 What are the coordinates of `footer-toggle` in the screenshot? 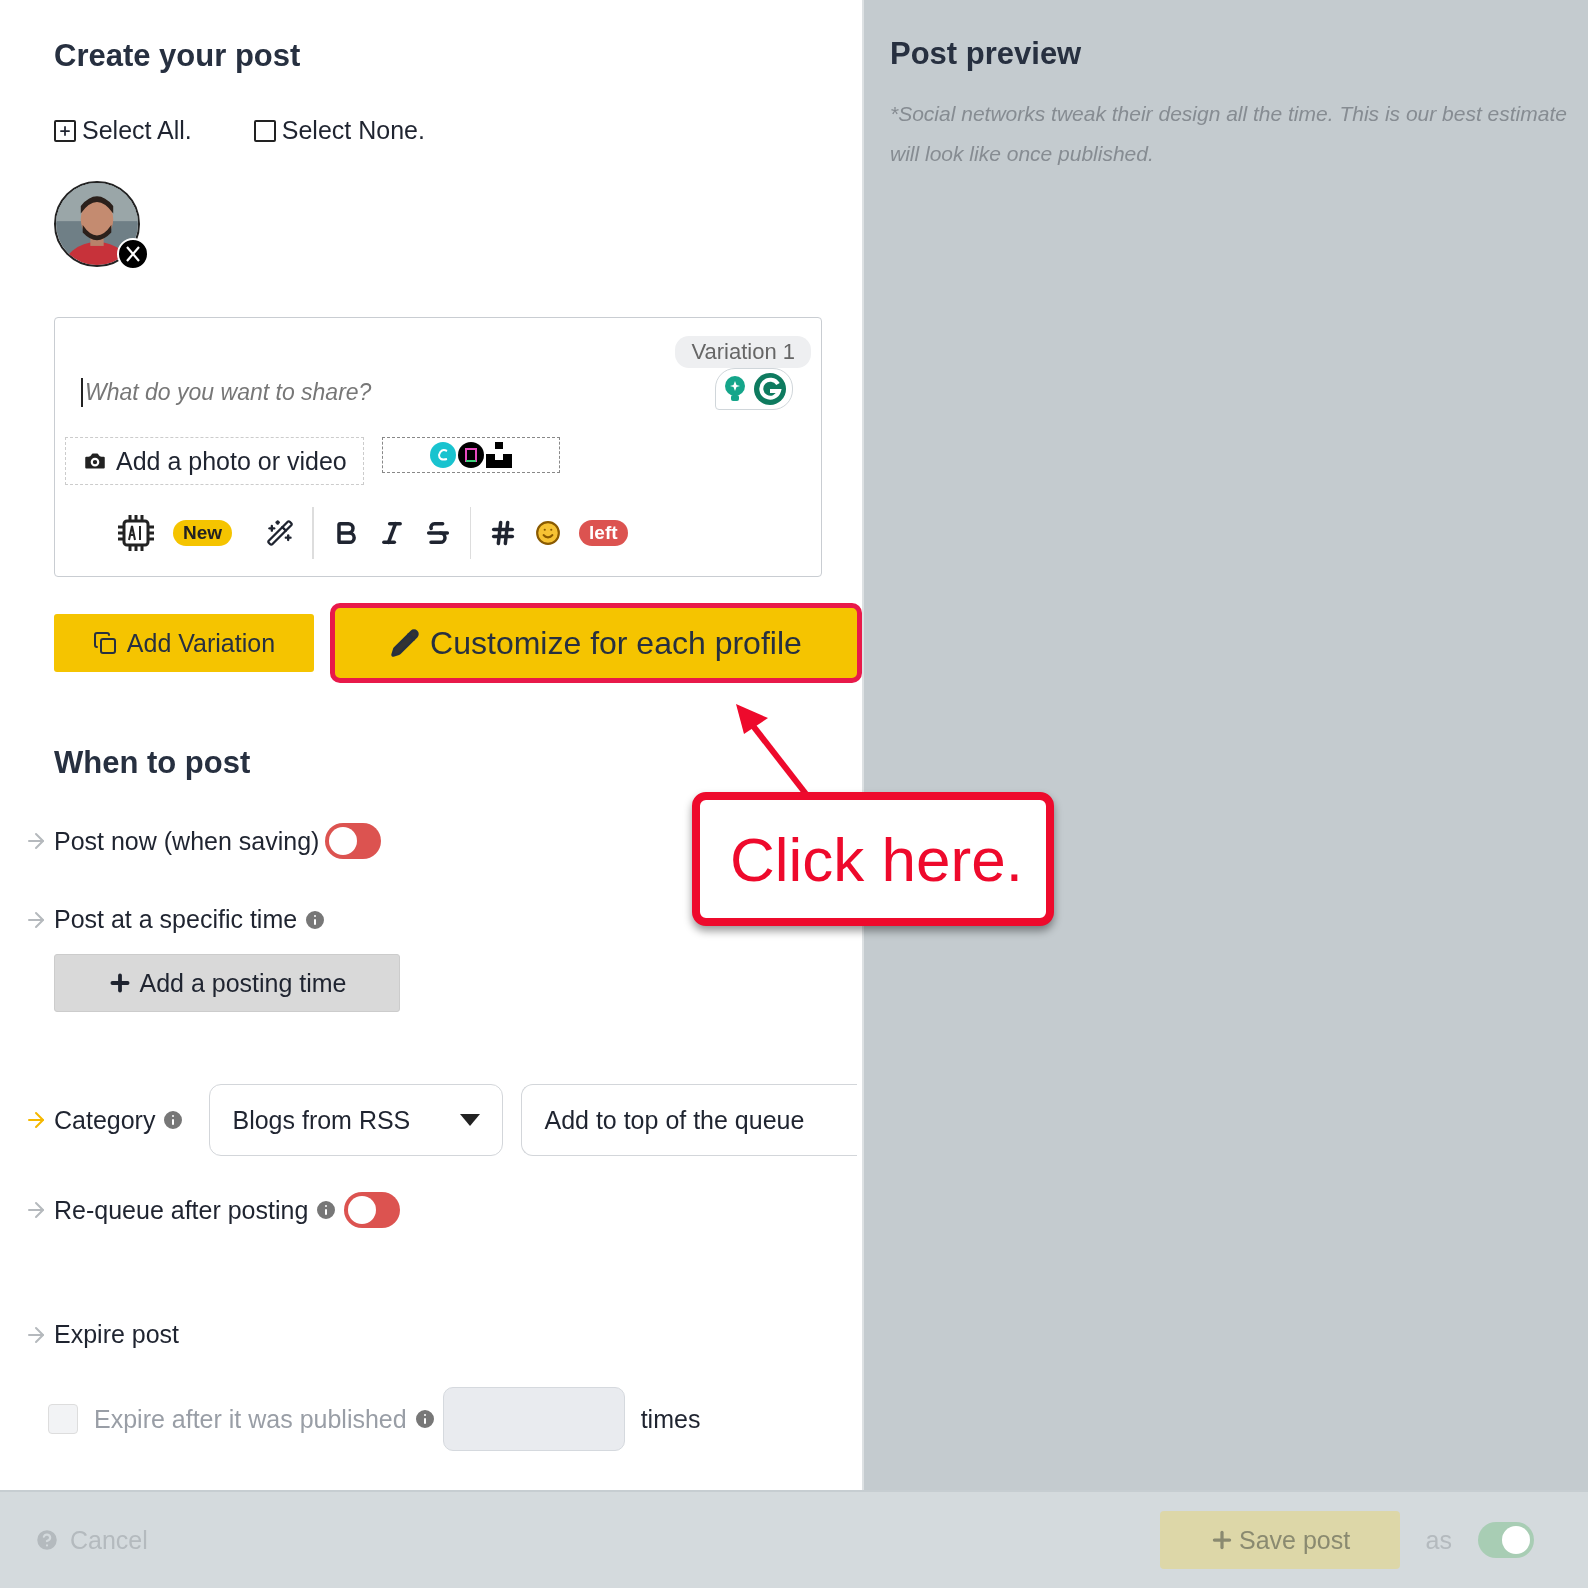 It's located at (1506, 1540).